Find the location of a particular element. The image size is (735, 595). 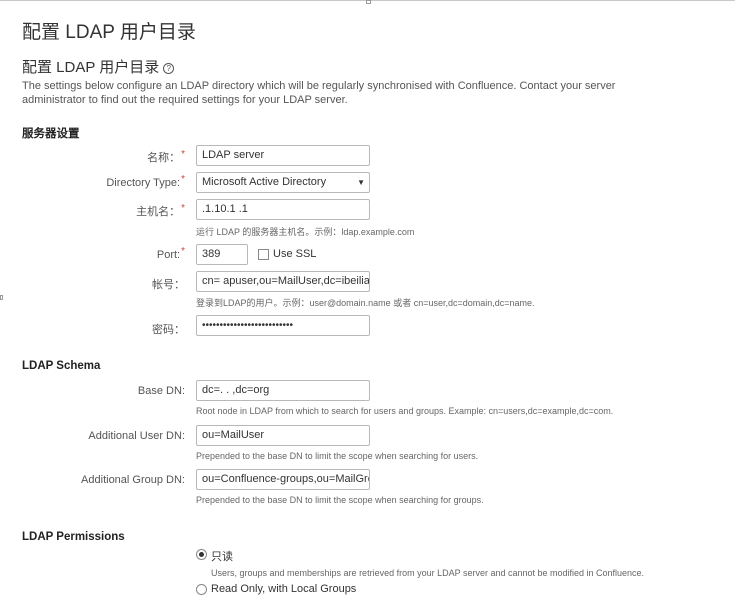

directory-type-label-text: Directory Type: is located at coordinates (143, 183).